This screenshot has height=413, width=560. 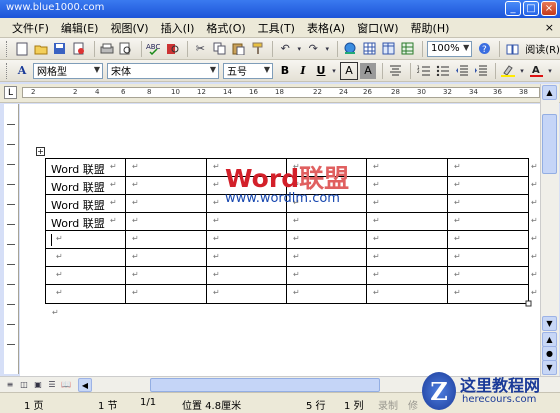 I want to click on menu-view: 视图(V), so click(x=129, y=28).